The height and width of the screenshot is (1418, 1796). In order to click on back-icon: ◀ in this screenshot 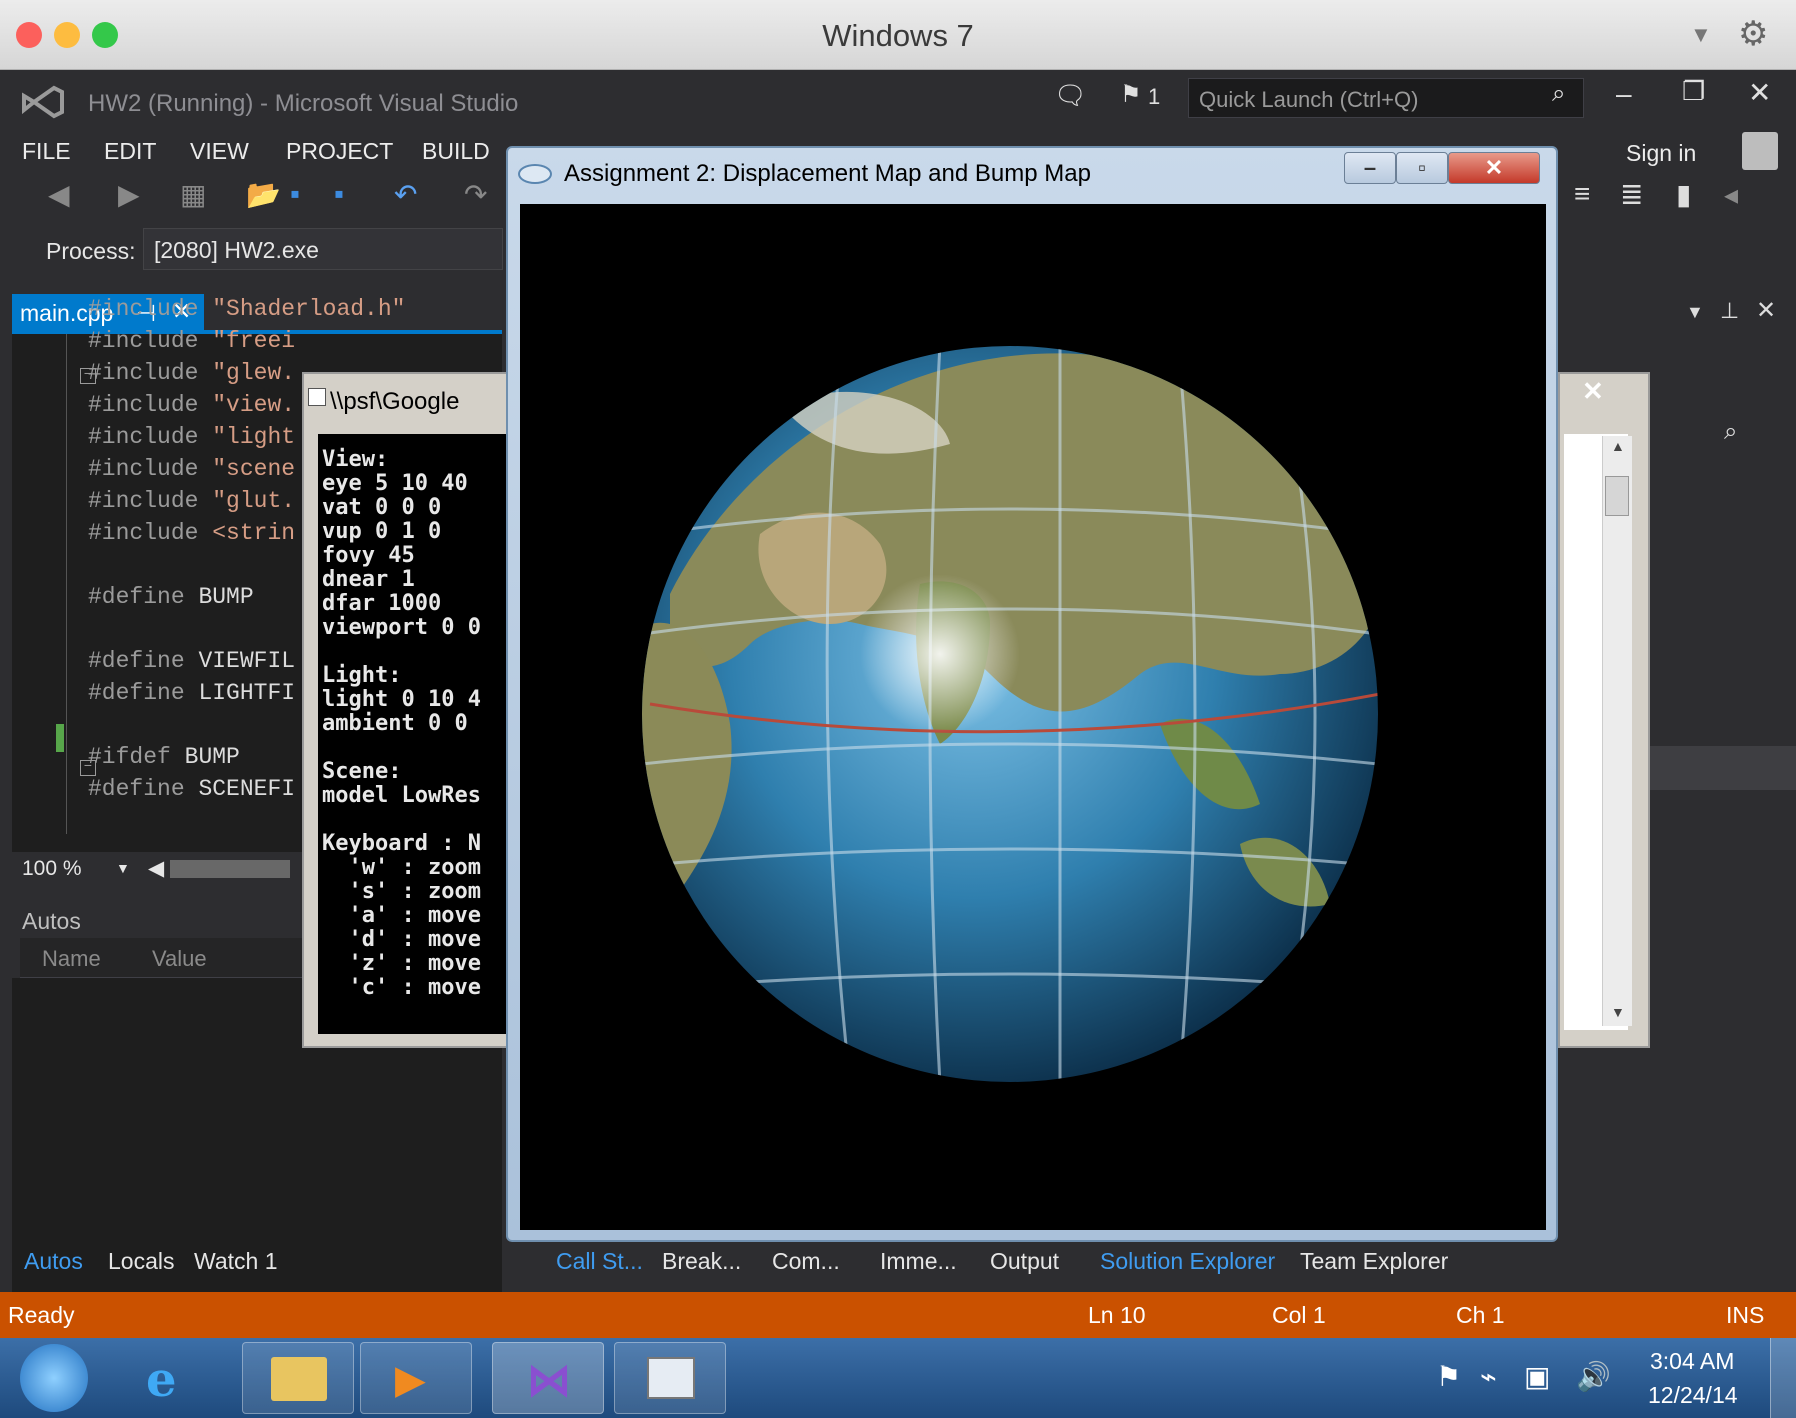, I will do `click(59, 194)`.